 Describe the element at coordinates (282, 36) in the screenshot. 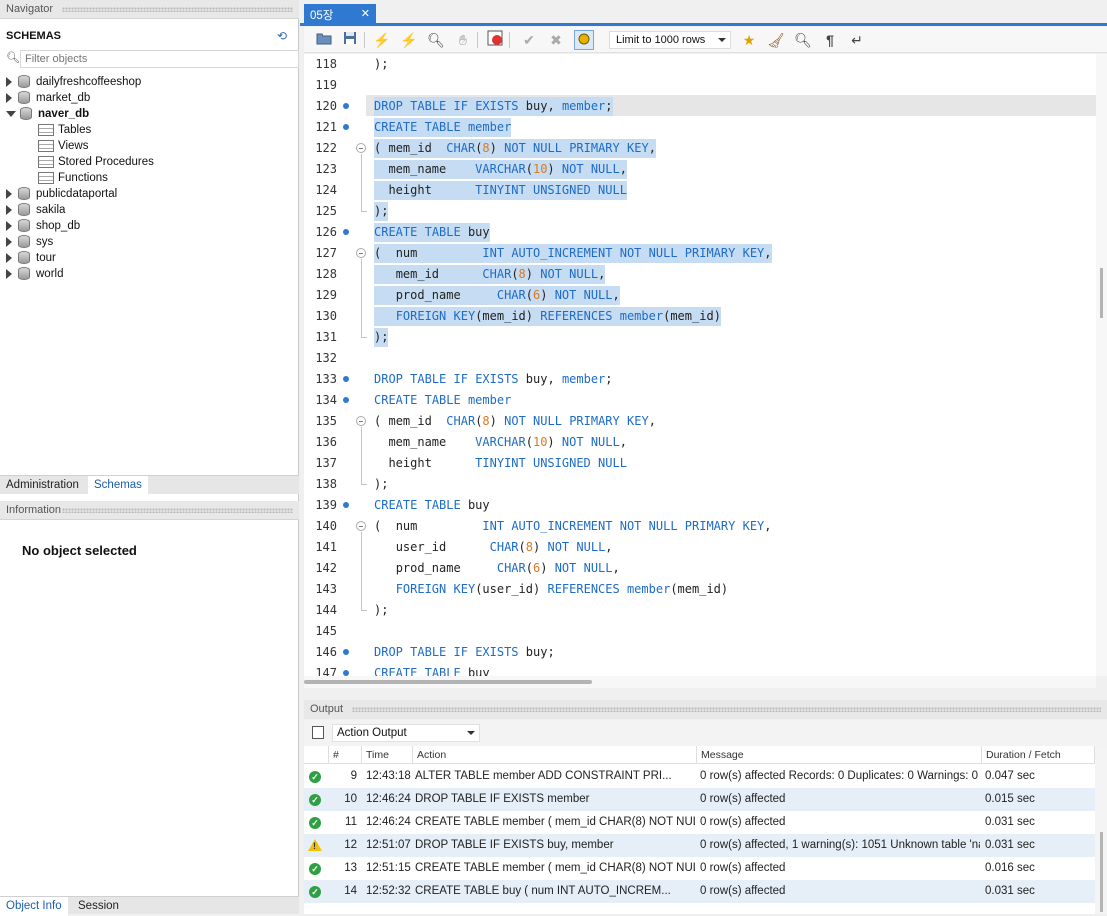

I see `refresh-icon: ⟲` at that location.